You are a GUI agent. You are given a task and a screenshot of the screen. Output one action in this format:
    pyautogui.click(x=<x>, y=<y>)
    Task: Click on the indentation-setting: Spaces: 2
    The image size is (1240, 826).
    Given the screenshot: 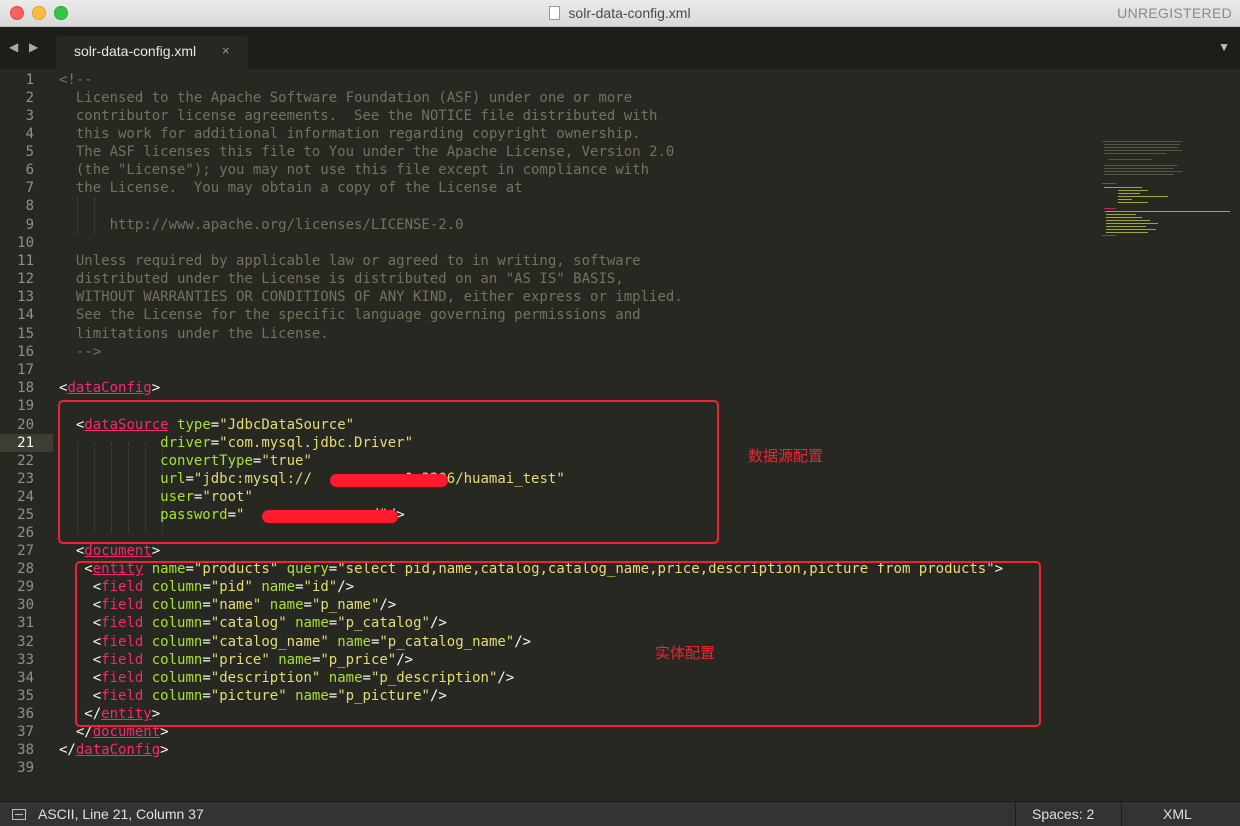 What is the action you would take?
    pyautogui.click(x=1063, y=814)
    